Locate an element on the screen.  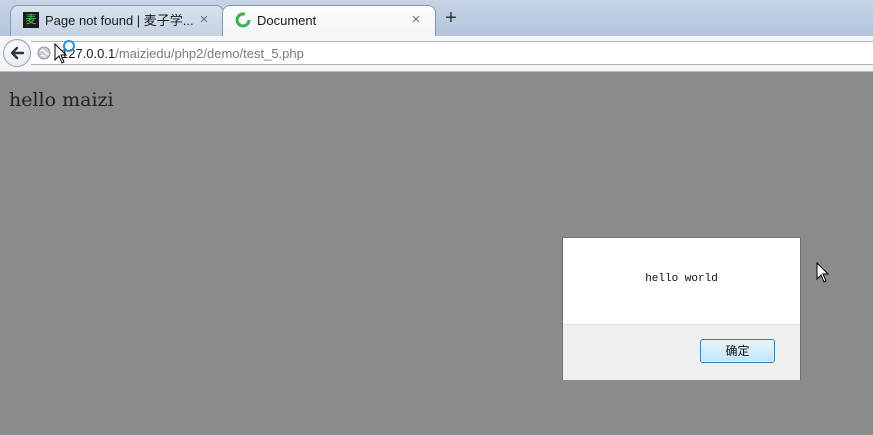
alert-message: hello world is located at coordinates (681, 279).